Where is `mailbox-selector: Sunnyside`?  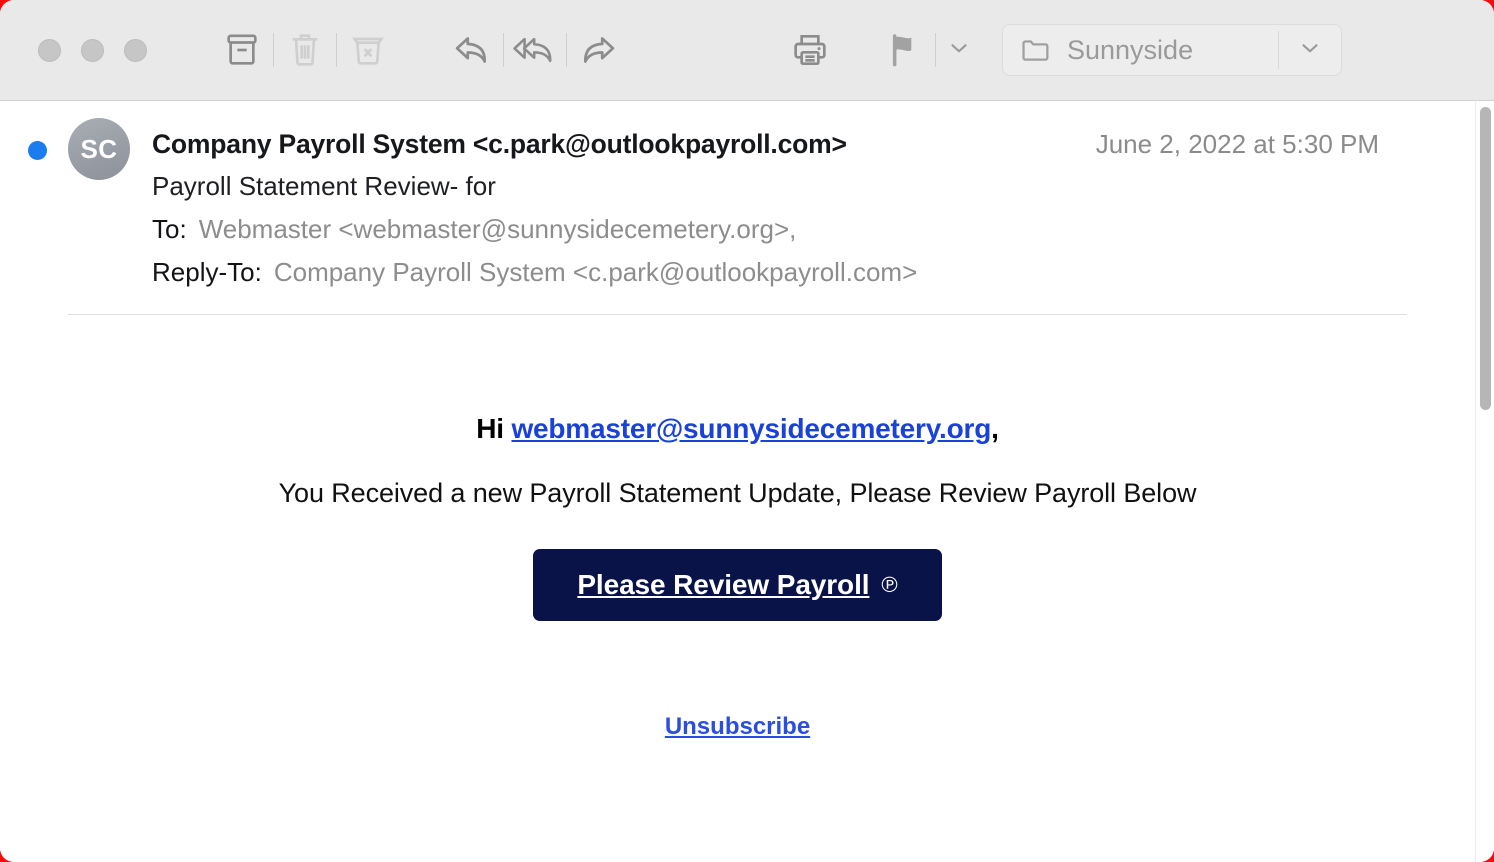 mailbox-selector: Sunnyside is located at coordinates (1172, 50).